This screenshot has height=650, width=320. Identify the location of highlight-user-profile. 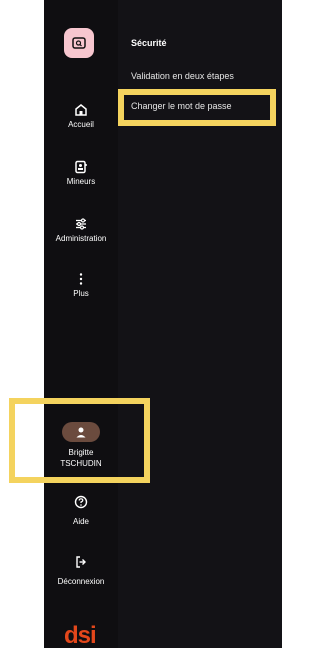
(79, 440).